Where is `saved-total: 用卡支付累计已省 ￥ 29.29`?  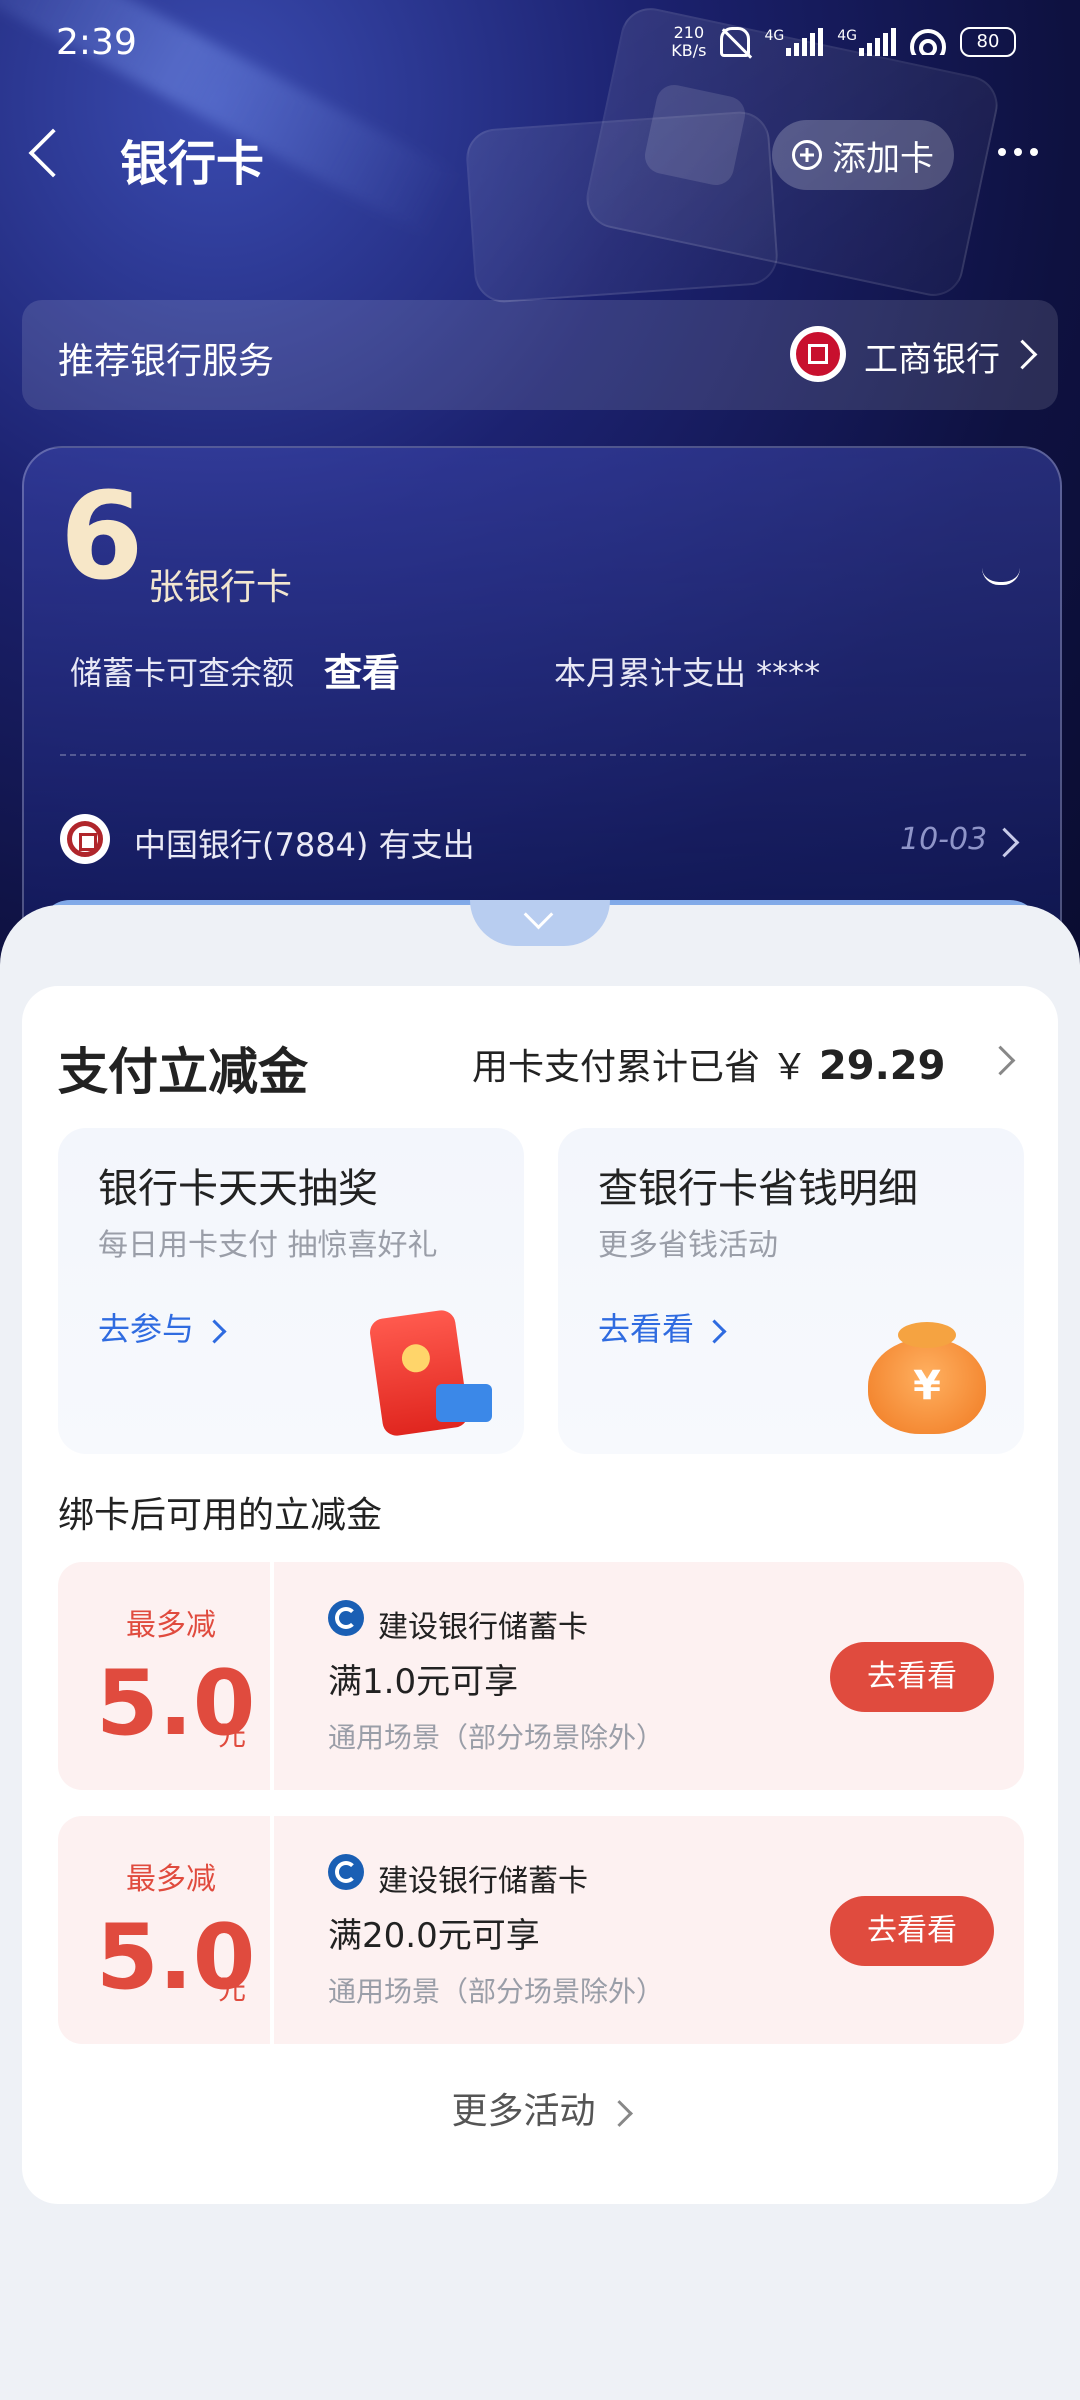 saved-total: 用卡支付累计已省 ￥ 29.29 is located at coordinates (708, 1064).